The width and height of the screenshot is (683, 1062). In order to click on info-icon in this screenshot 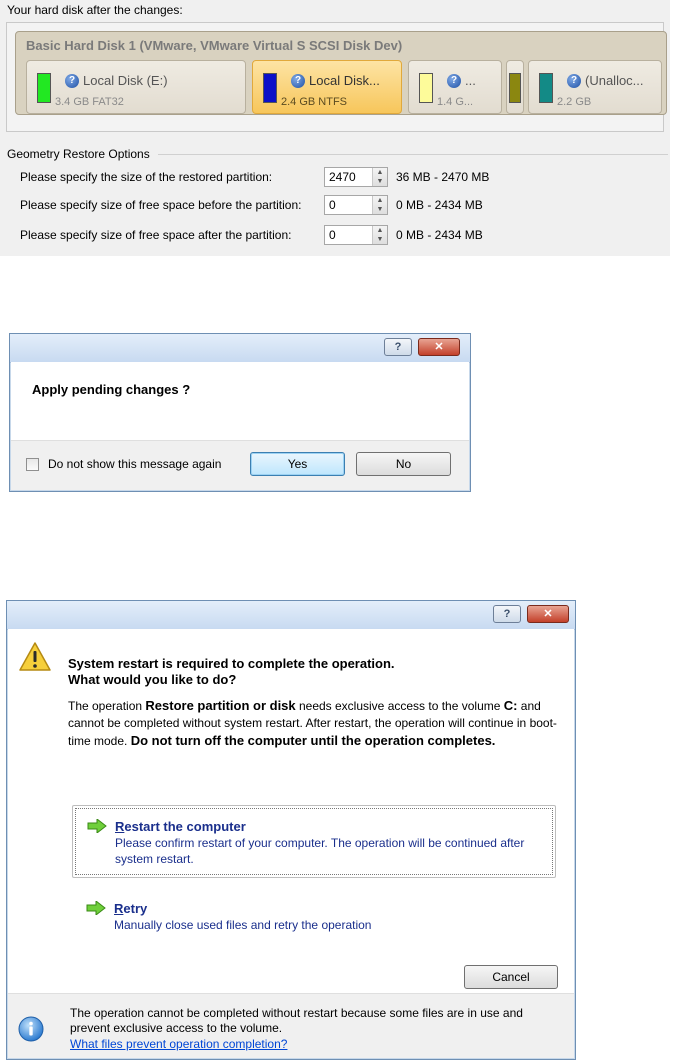, I will do `click(31, 1029)`.